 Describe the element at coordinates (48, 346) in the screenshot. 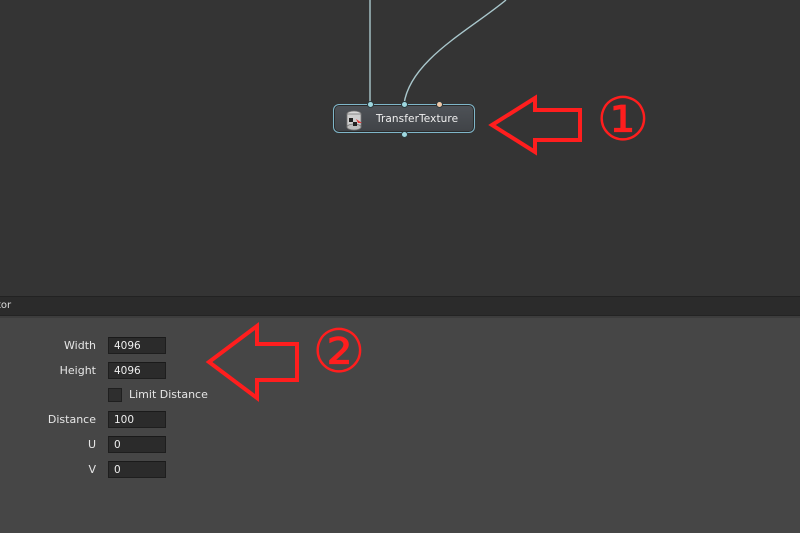

I see `width-row: Width` at that location.